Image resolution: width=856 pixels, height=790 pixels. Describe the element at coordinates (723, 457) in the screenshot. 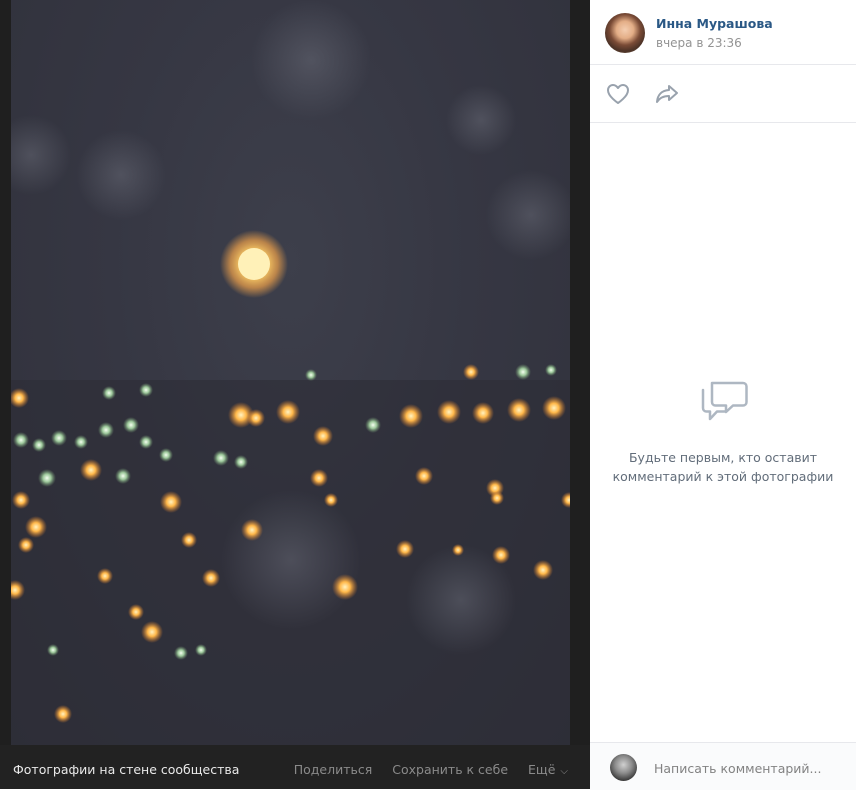

I see `empty-text-line-1: Будьте первым, кто оставит` at that location.